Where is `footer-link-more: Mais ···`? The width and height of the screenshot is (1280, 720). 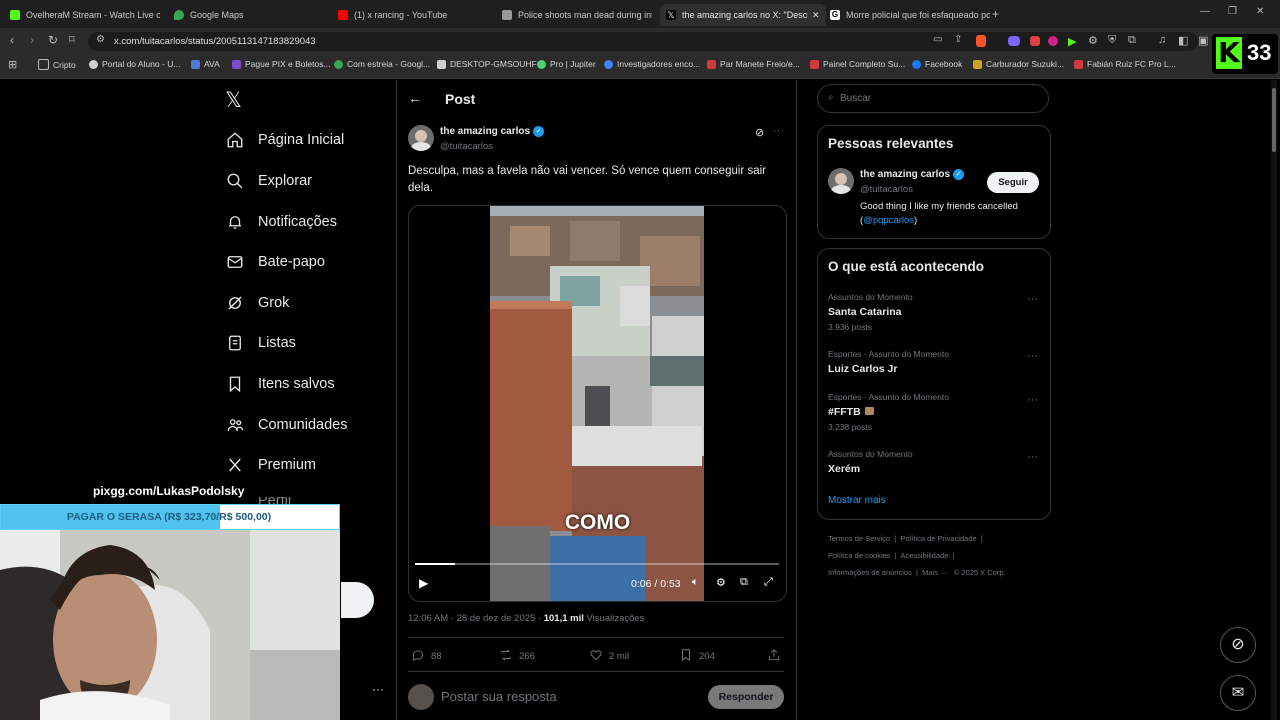
footer-link-more: Mais ··· is located at coordinates (934, 572).